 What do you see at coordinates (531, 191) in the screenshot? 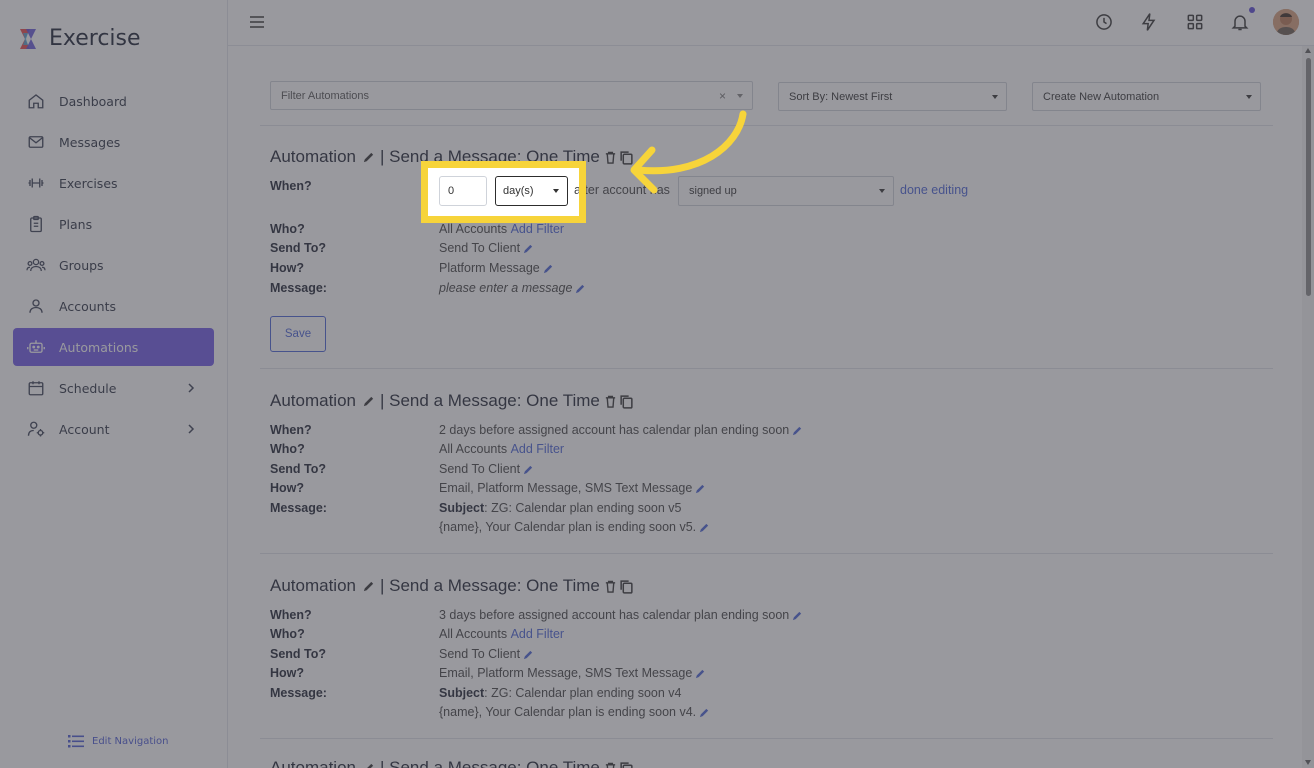
I see `offset-unit-select: day(s)` at bounding box center [531, 191].